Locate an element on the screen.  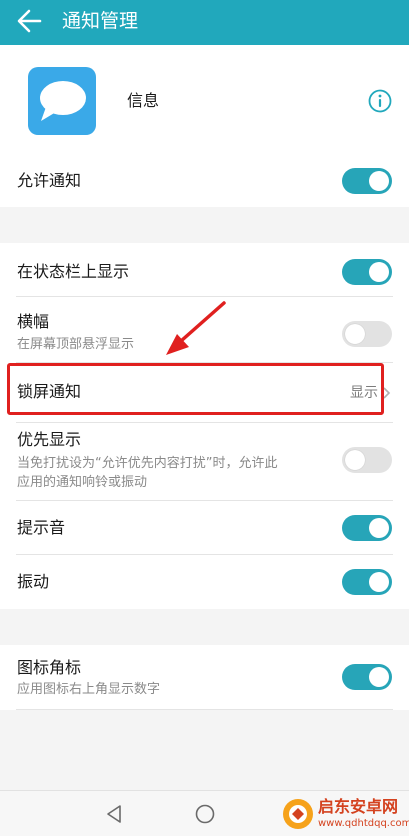
nav-back-icon is located at coordinates (114, 814).